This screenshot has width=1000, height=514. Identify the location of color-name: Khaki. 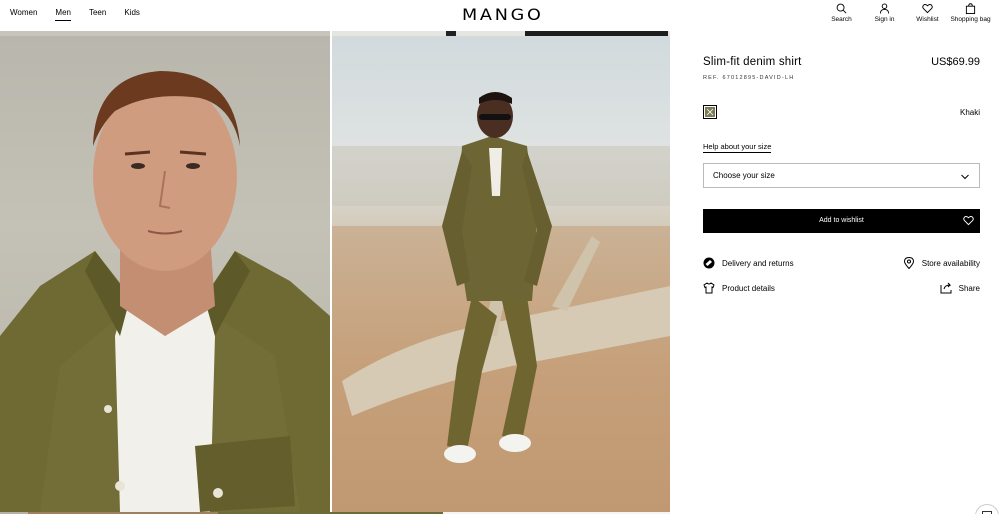
(969, 112).